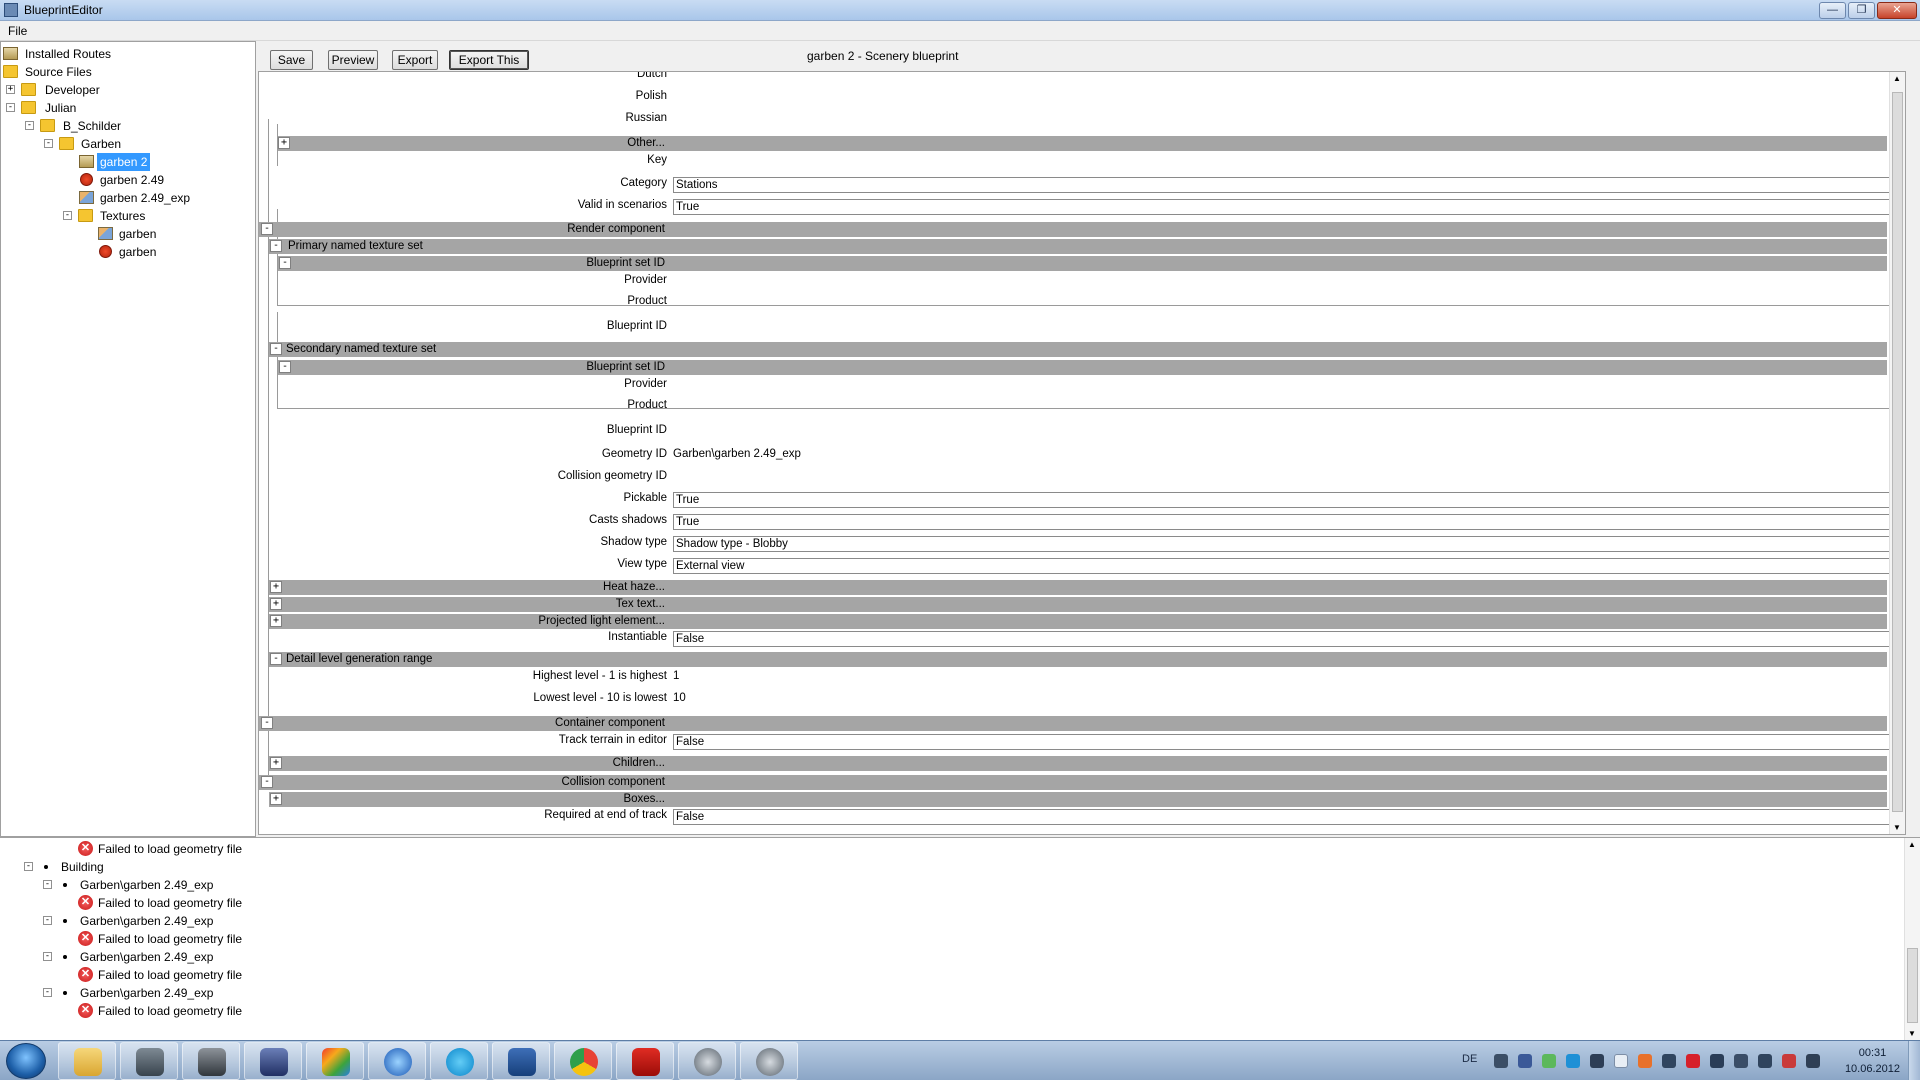 This screenshot has width=1920, height=1080. Describe the element at coordinates (17, 31) in the screenshot. I see `menu-file: File` at that location.